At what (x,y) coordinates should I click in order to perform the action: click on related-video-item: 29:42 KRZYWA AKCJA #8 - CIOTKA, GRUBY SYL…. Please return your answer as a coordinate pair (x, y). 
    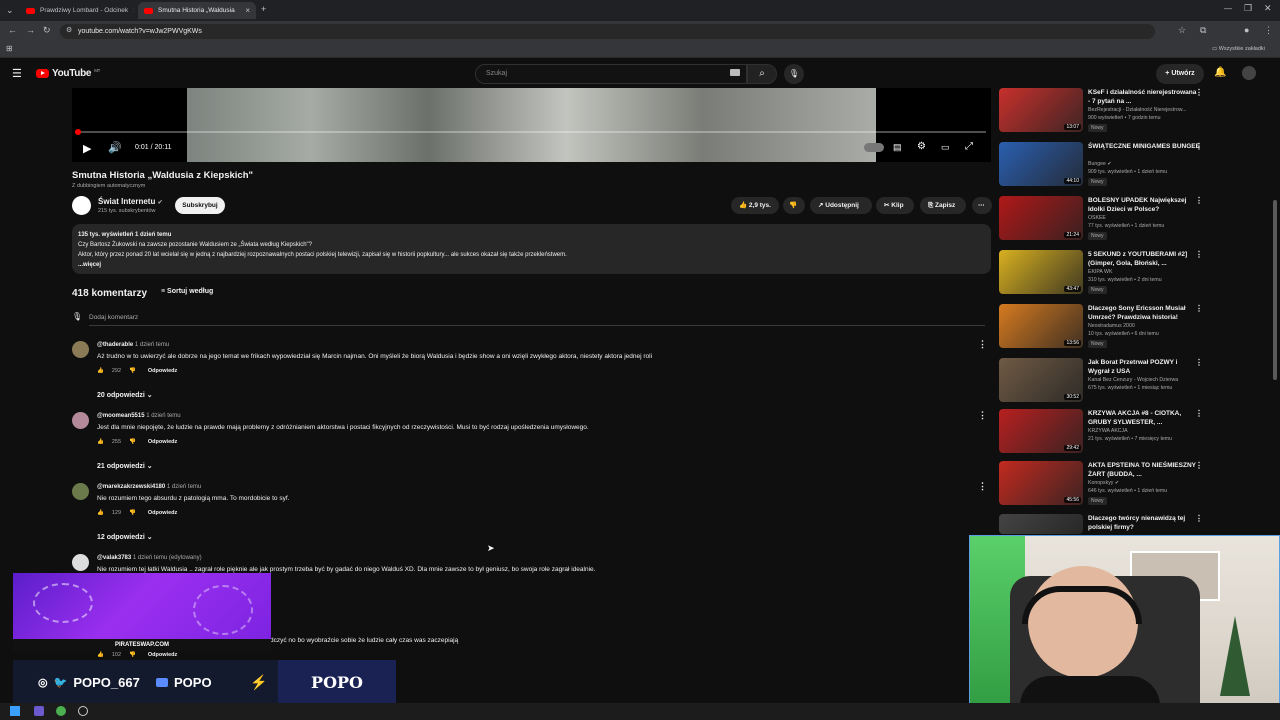
    Looking at the image, I should click on (1136, 435).